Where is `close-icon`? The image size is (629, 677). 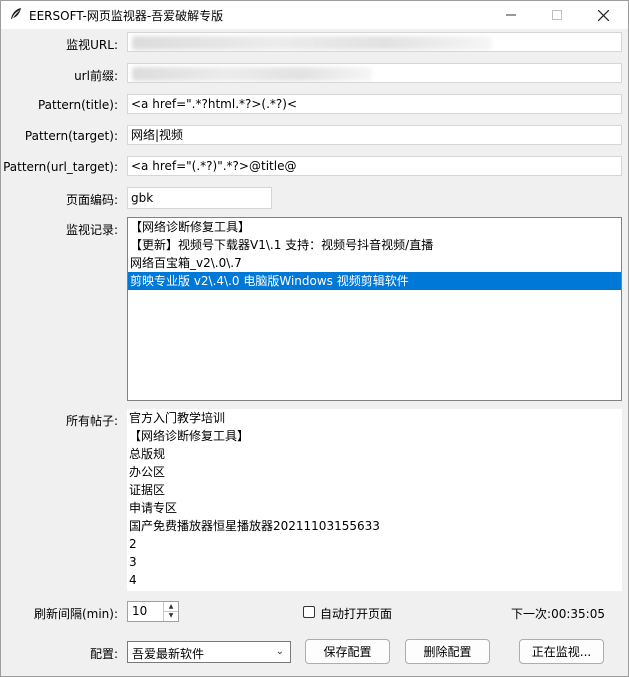 close-icon is located at coordinates (603, 15).